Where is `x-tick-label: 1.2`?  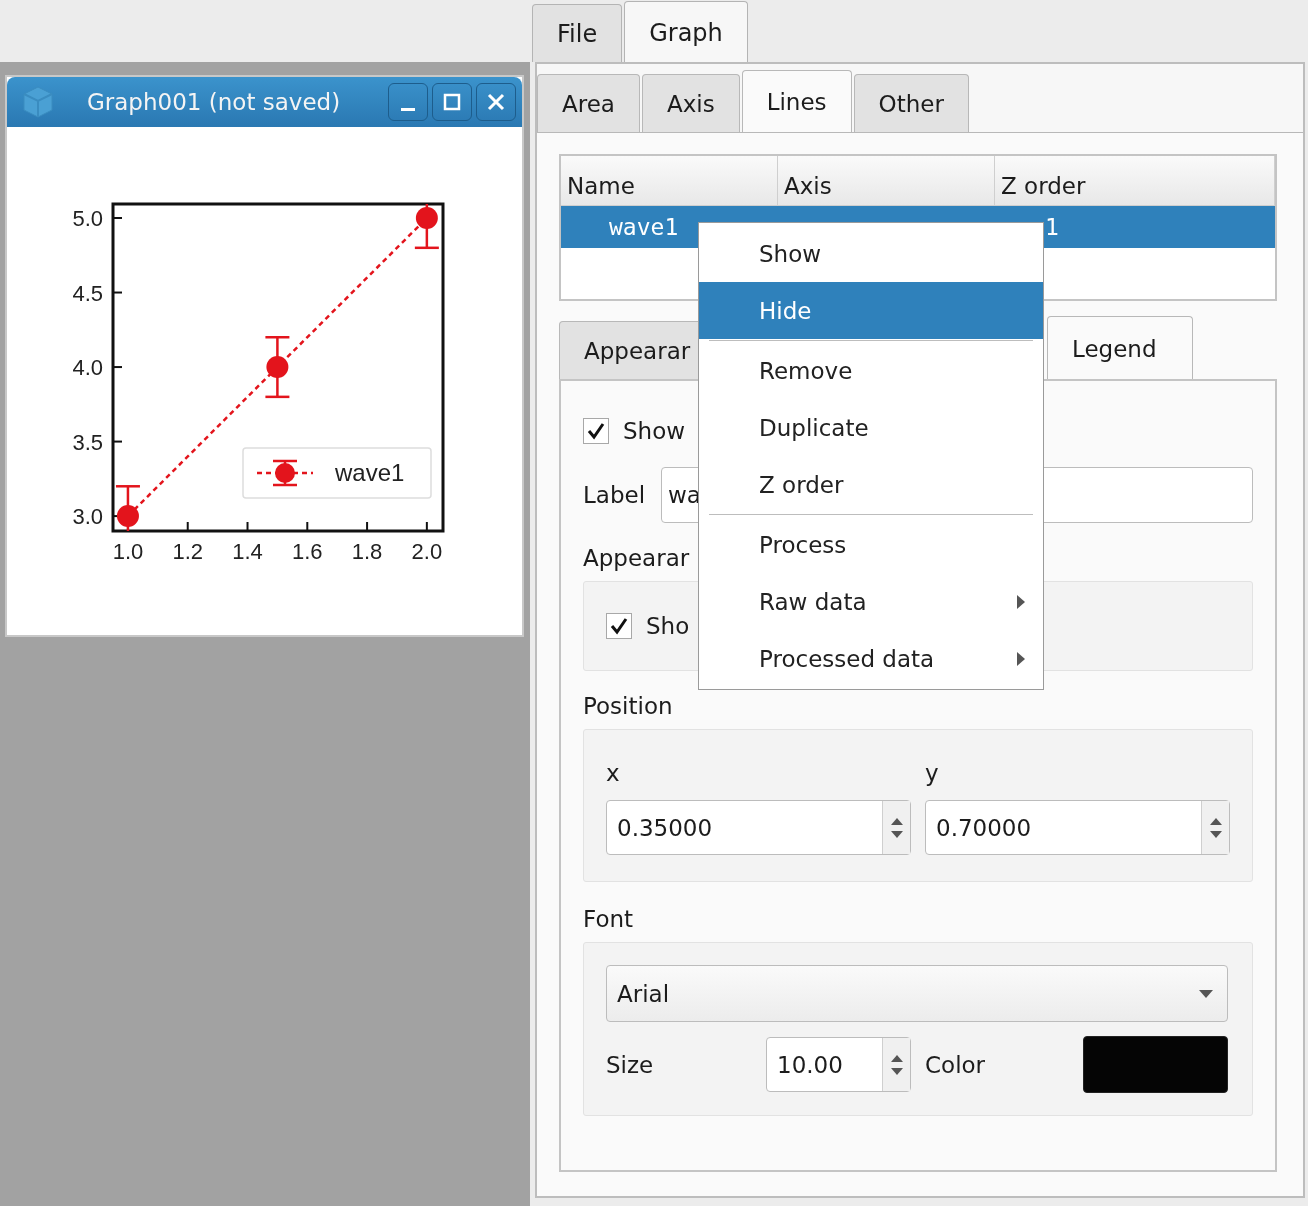
x-tick-label: 1.2 is located at coordinates (188, 551).